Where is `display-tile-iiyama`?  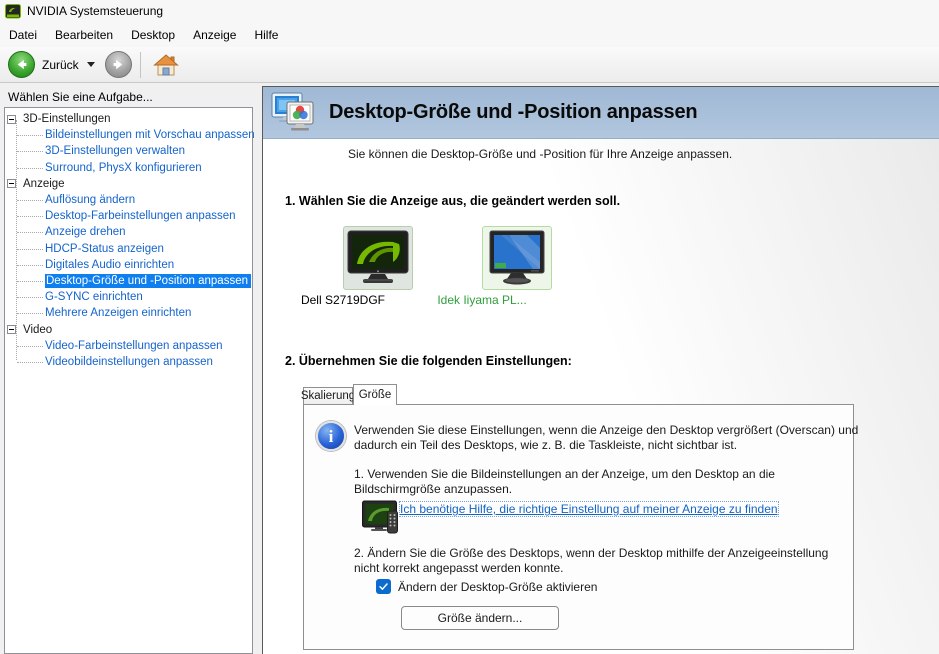 display-tile-iiyama is located at coordinates (517, 258).